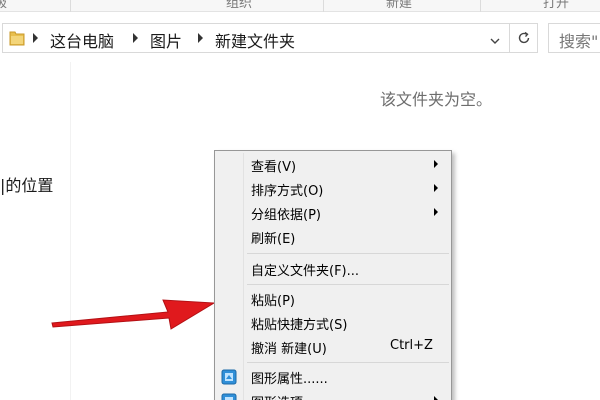 Image resolution: width=600 pixels, height=400 pixels. Describe the element at coordinates (333, 299) in the screenshot. I see `menu-item-paste: 粘贴(P)` at that location.